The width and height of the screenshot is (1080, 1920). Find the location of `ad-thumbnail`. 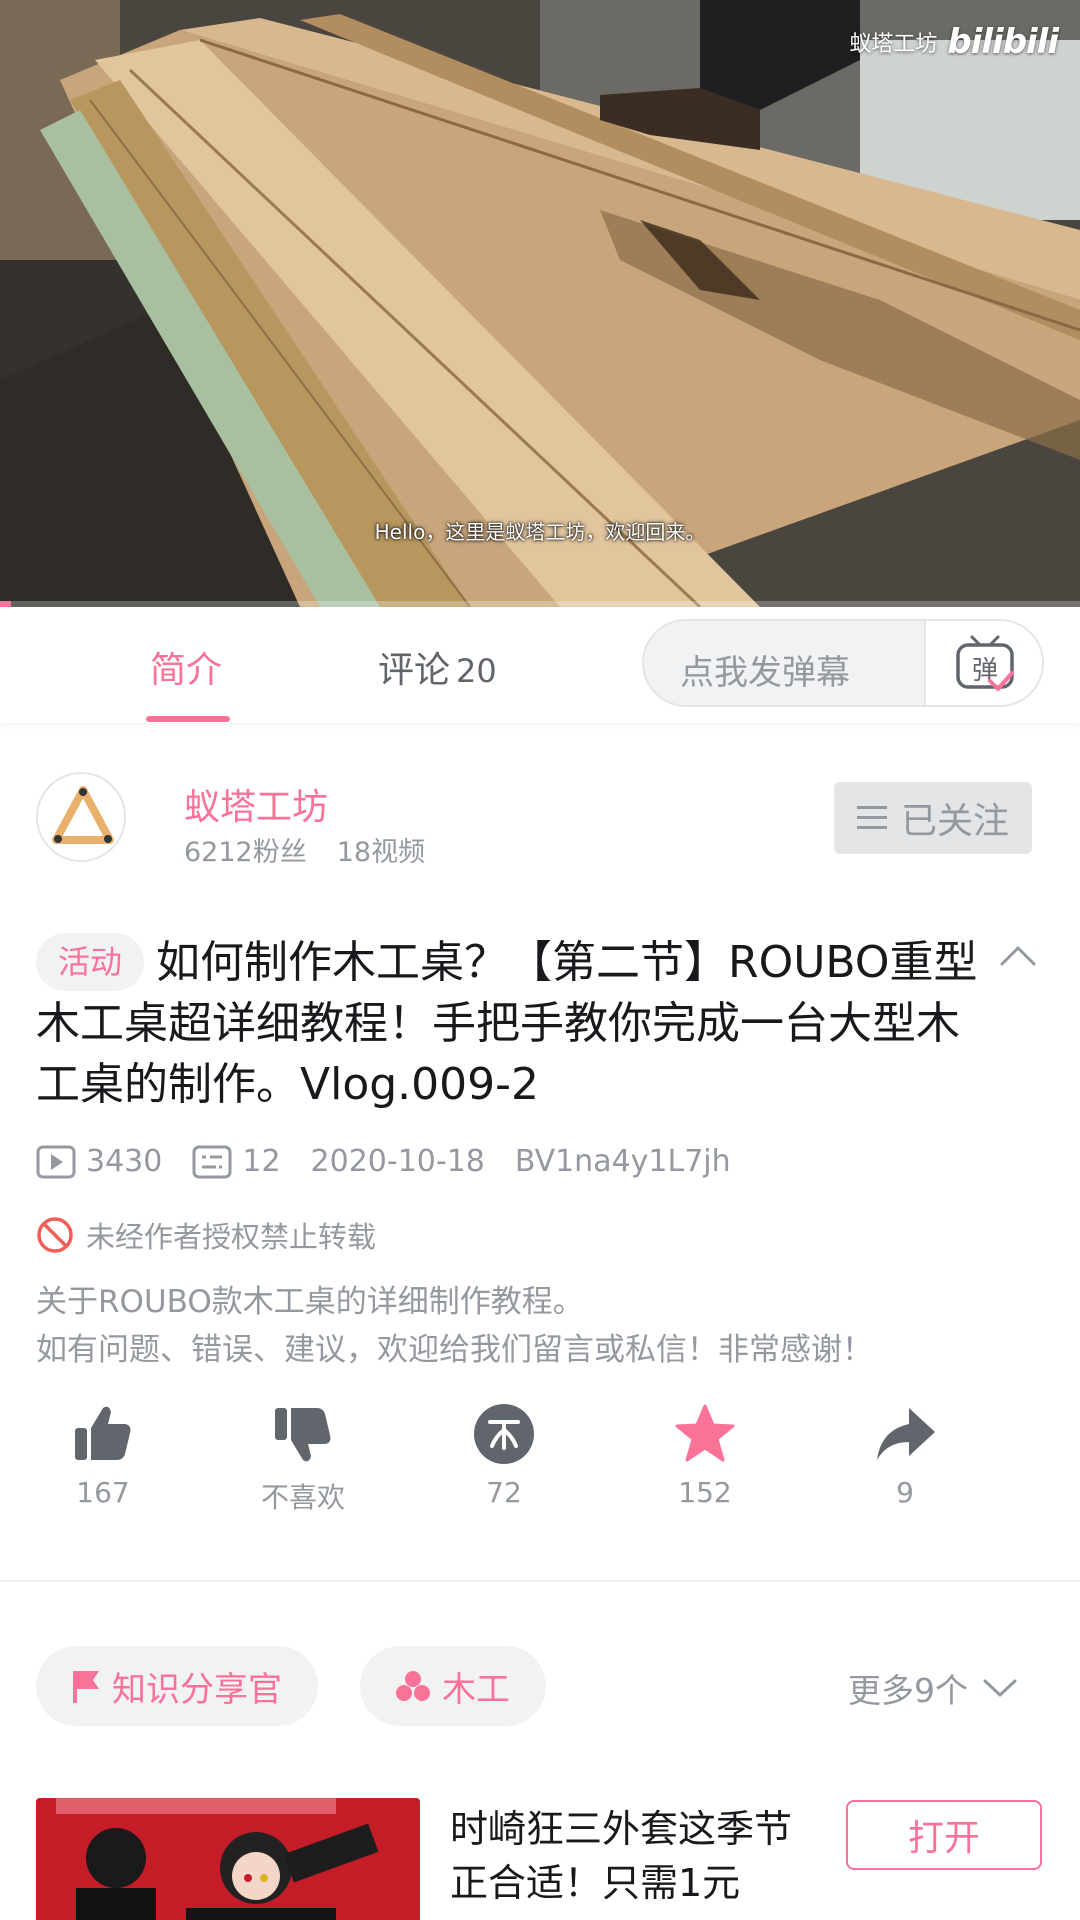

ad-thumbnail is located at coordinates (228, 1859).